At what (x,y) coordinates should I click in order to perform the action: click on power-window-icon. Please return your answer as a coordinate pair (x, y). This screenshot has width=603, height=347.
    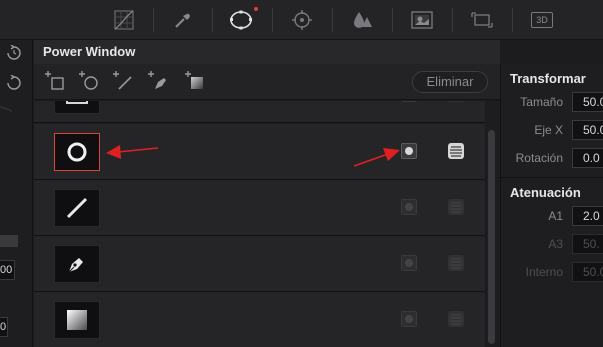
    Looking at the image, I should click on (241, 20).